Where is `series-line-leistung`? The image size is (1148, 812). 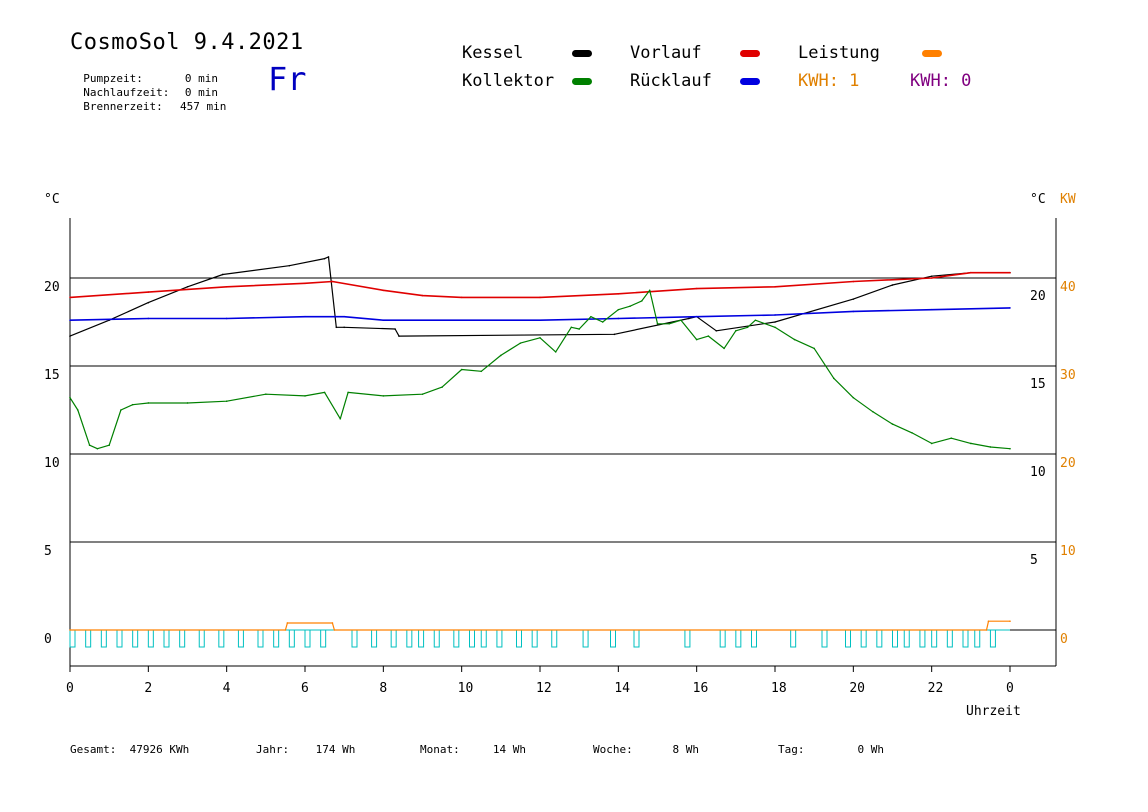 series-line-leistung is located at coordinates (540, 625).